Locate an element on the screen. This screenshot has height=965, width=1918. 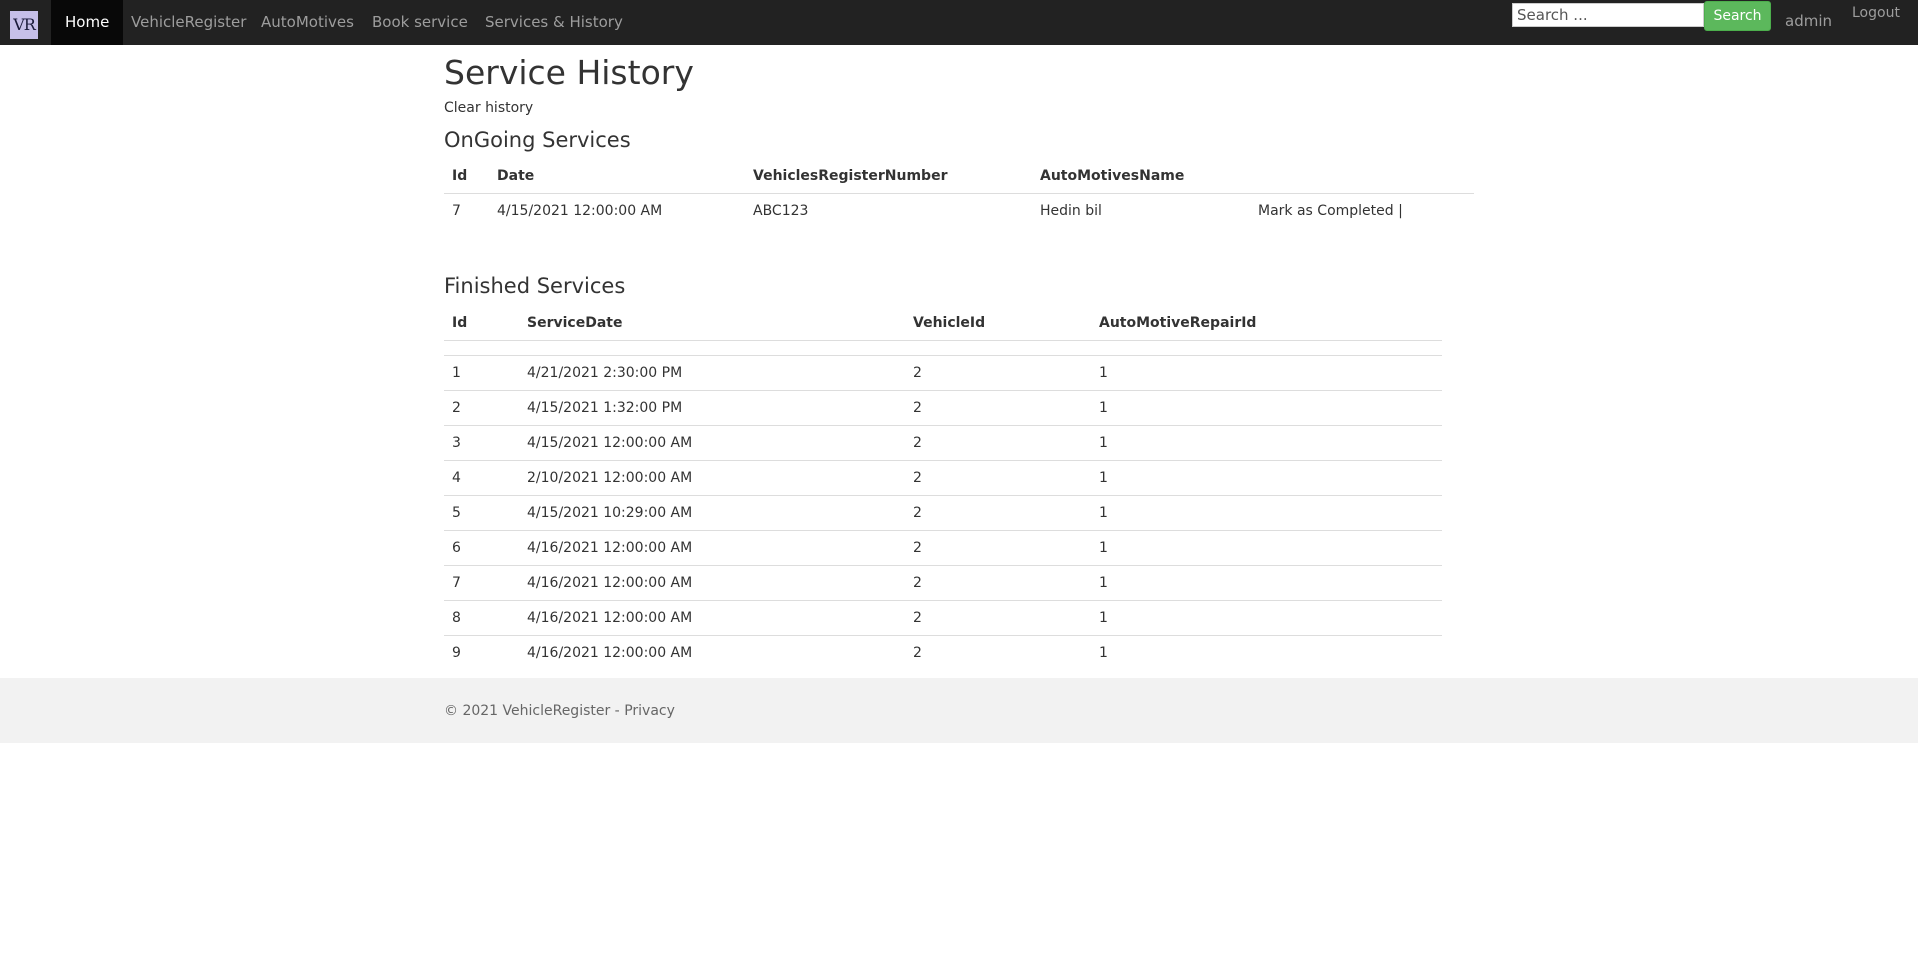
col-automotive-repair-id: AutoMotiveRepairId is located at coordinates (1266, 323).